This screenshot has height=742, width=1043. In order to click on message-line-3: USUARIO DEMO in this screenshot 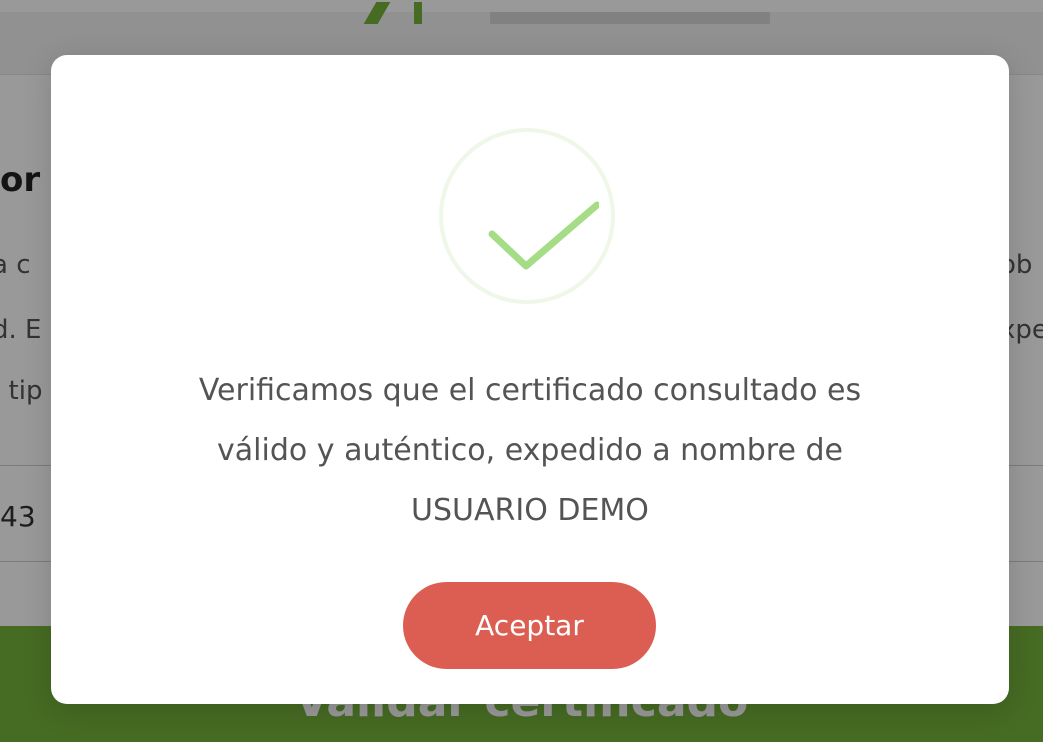, I will do `click(530, 510)`.